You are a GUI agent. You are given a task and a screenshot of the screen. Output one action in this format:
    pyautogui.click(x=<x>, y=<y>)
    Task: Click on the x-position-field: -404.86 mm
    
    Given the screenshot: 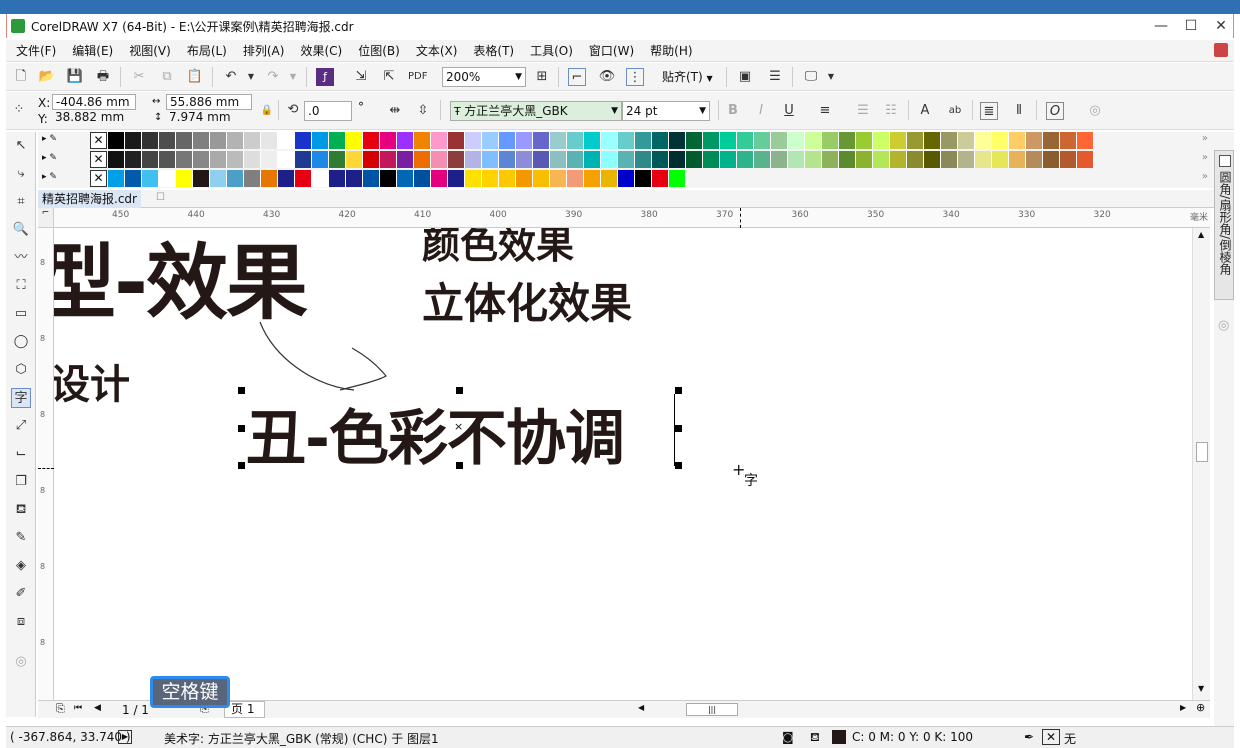 What is the action you would take?
    pyautogui.click(x=94, y=102)
    